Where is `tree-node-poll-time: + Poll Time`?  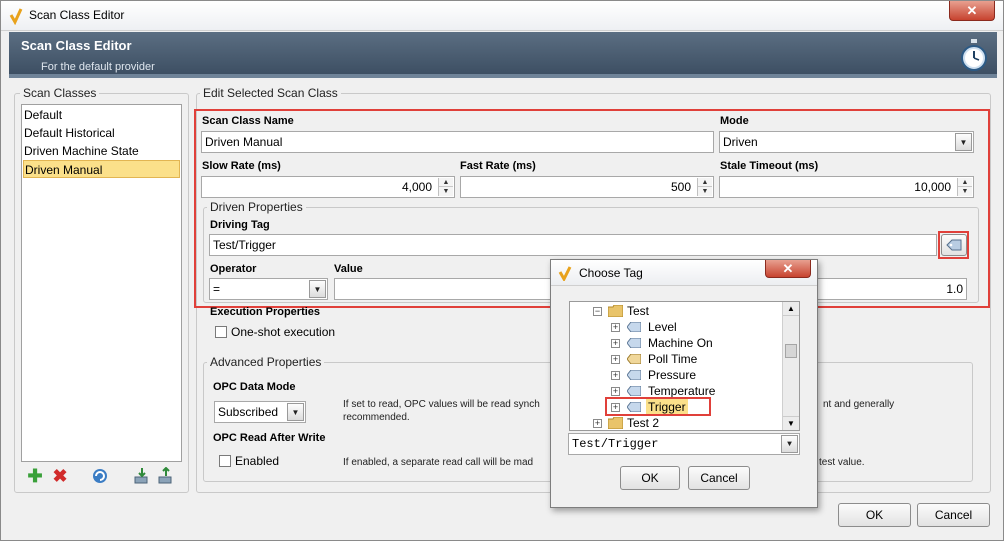 tree-node-poll-time: + Poll Time is located at coordinates (676, 359).